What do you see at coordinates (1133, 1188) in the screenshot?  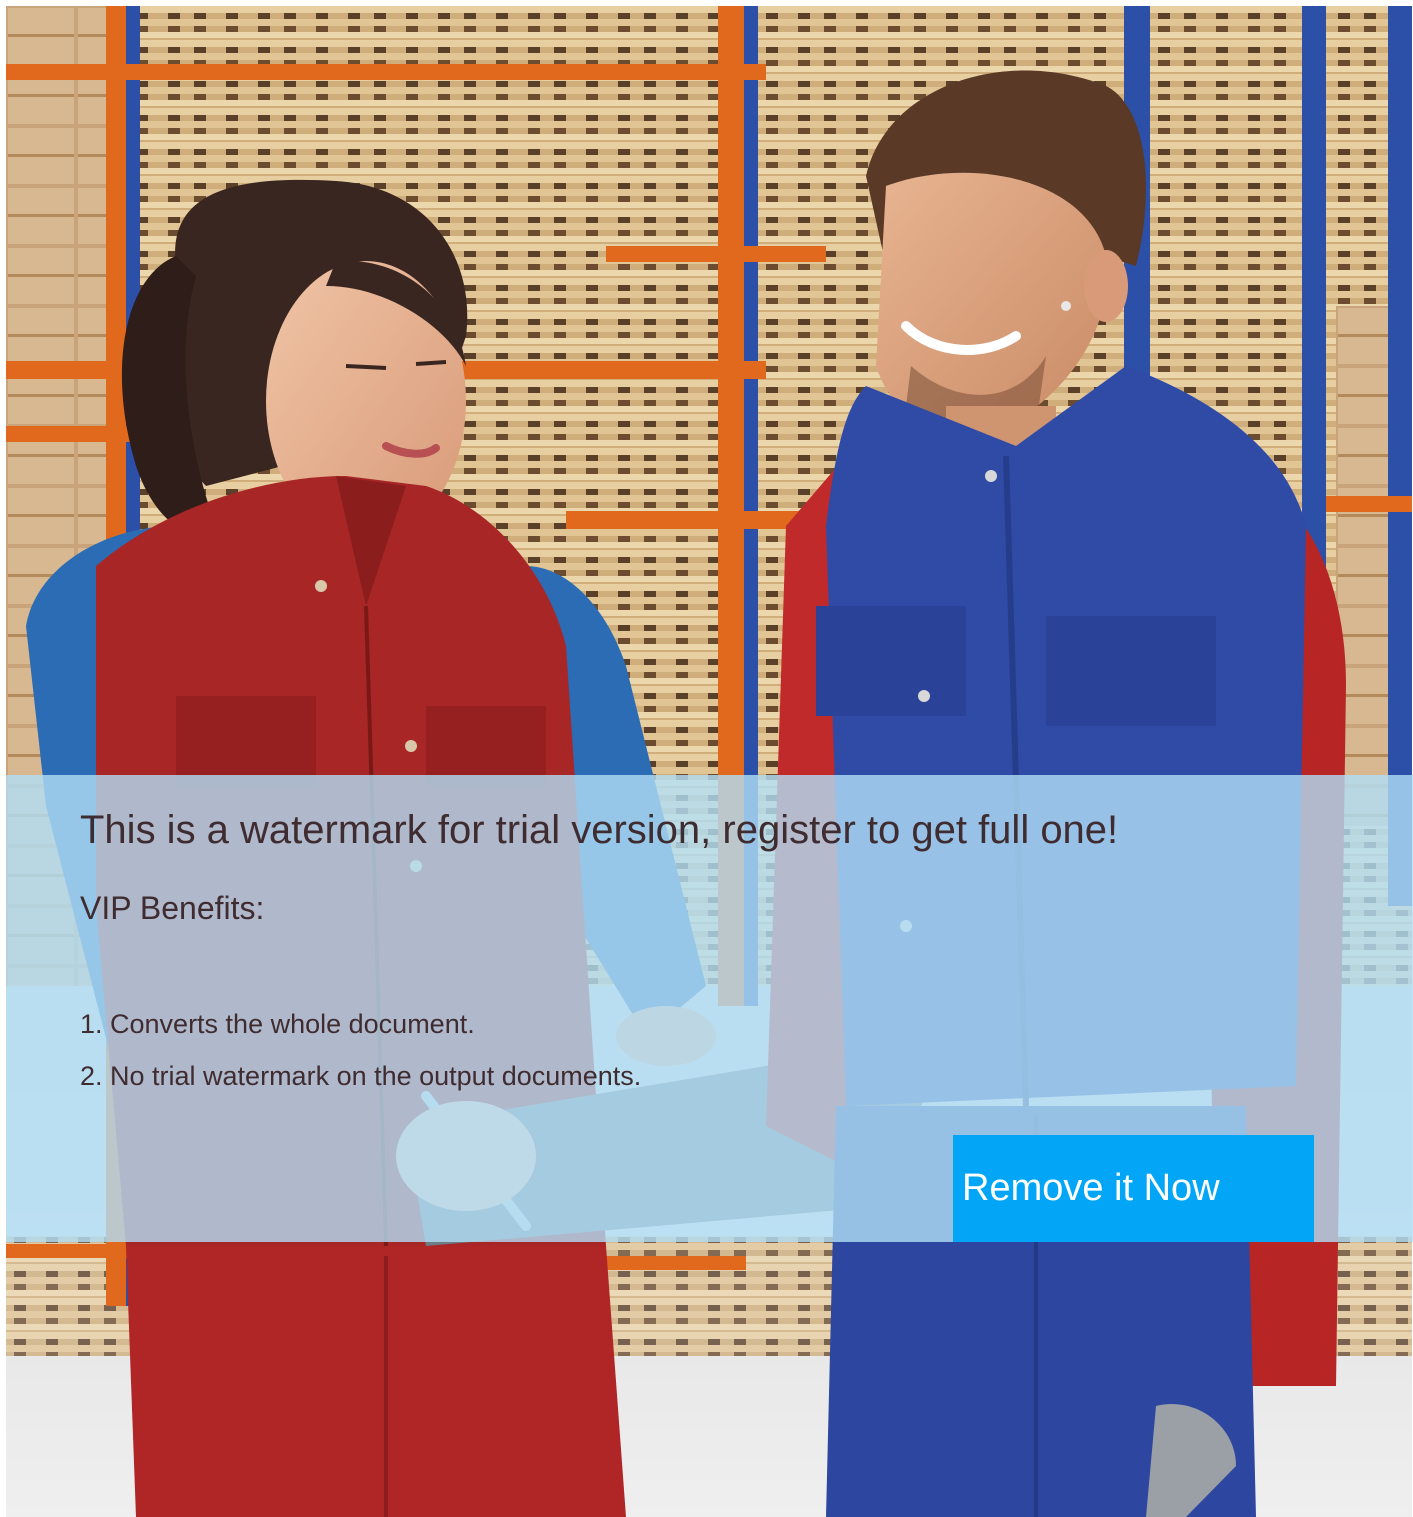 I see `remove-watermark-button: Remove it Now` at bounding box center [1133, 1188].